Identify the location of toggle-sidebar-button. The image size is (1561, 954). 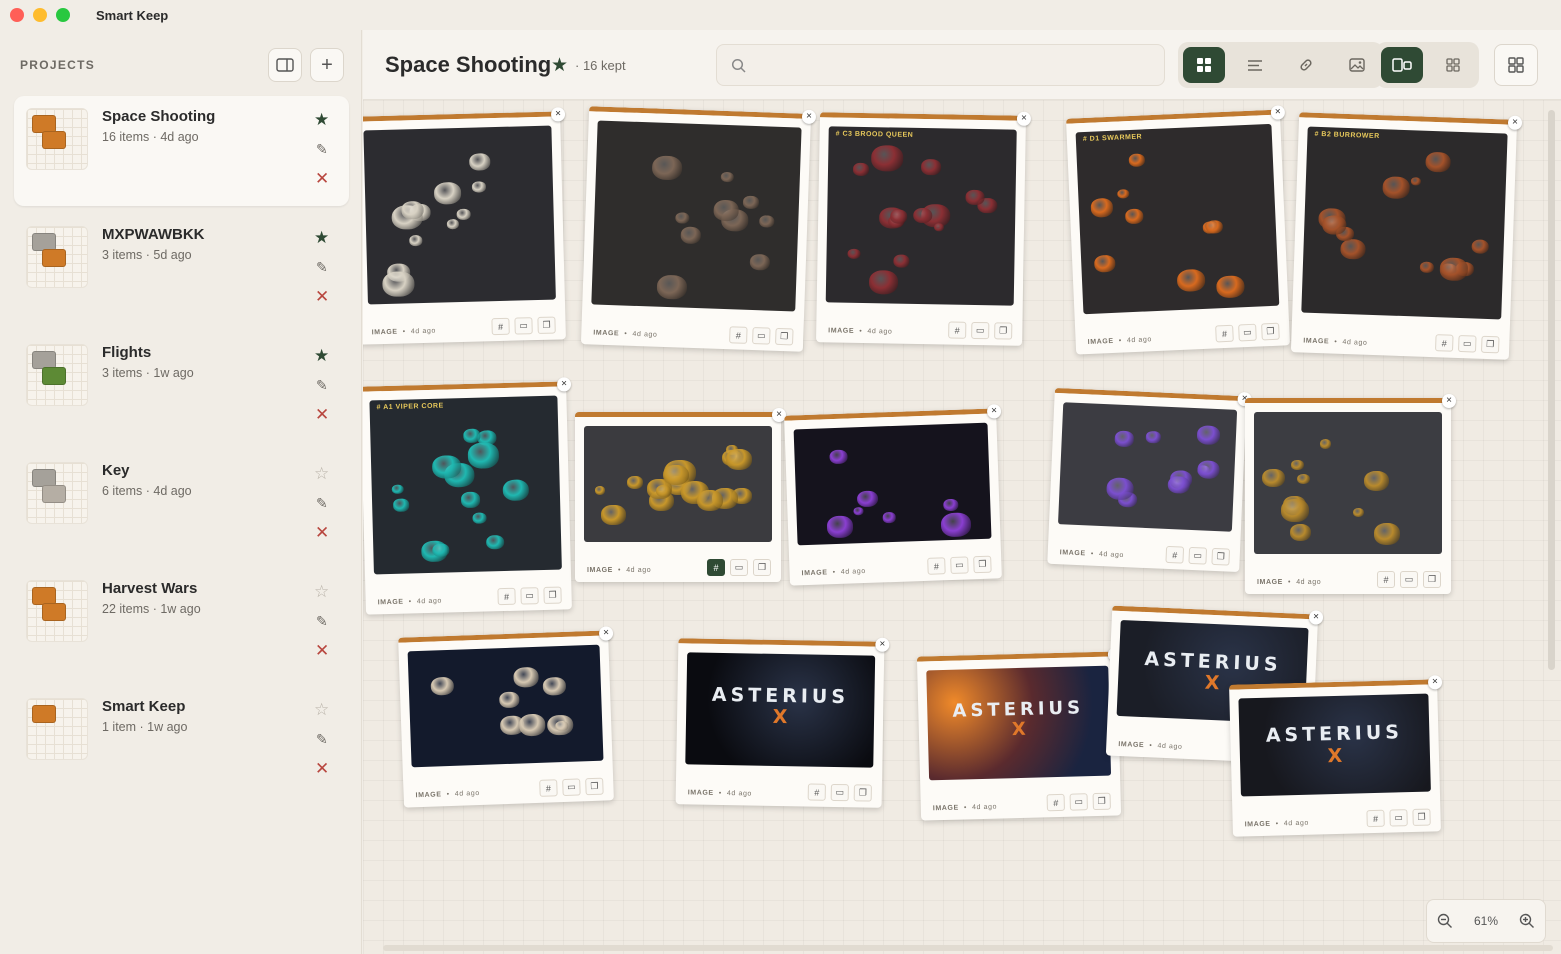
(285, 65).